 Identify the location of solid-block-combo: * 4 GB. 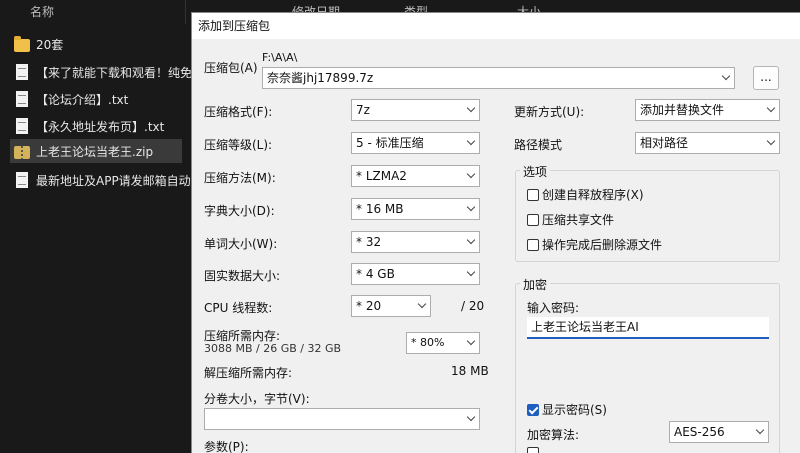
(415, 274).